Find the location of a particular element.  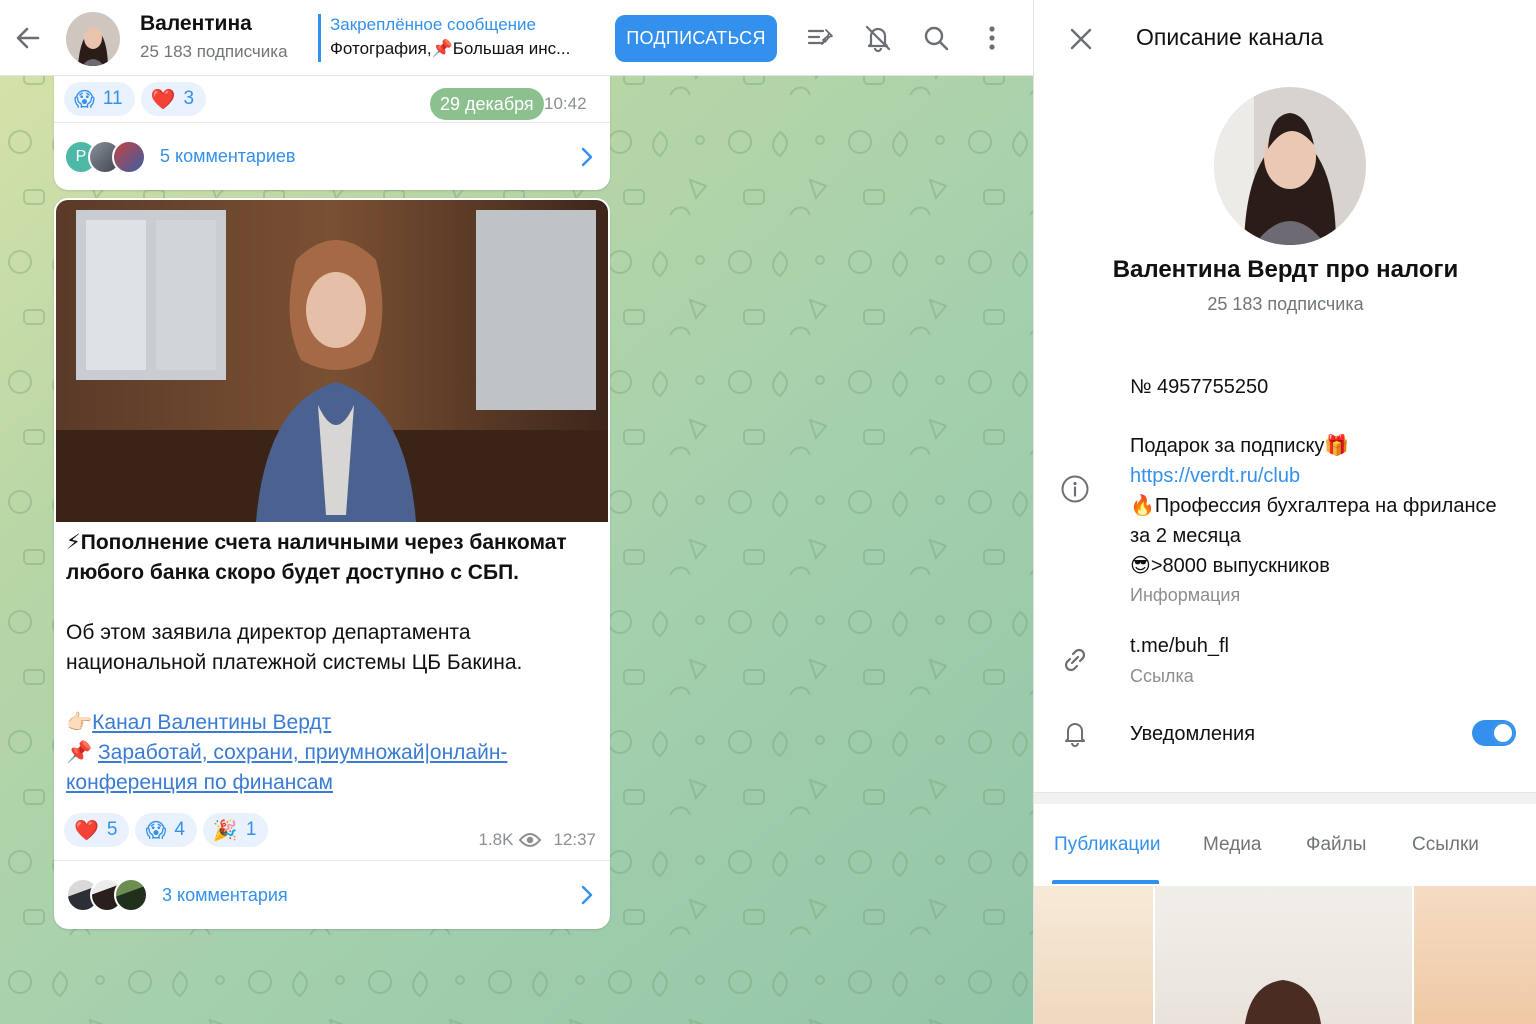

pinned-title: Закреплённое сообщение is located at coordinates (433, 24).